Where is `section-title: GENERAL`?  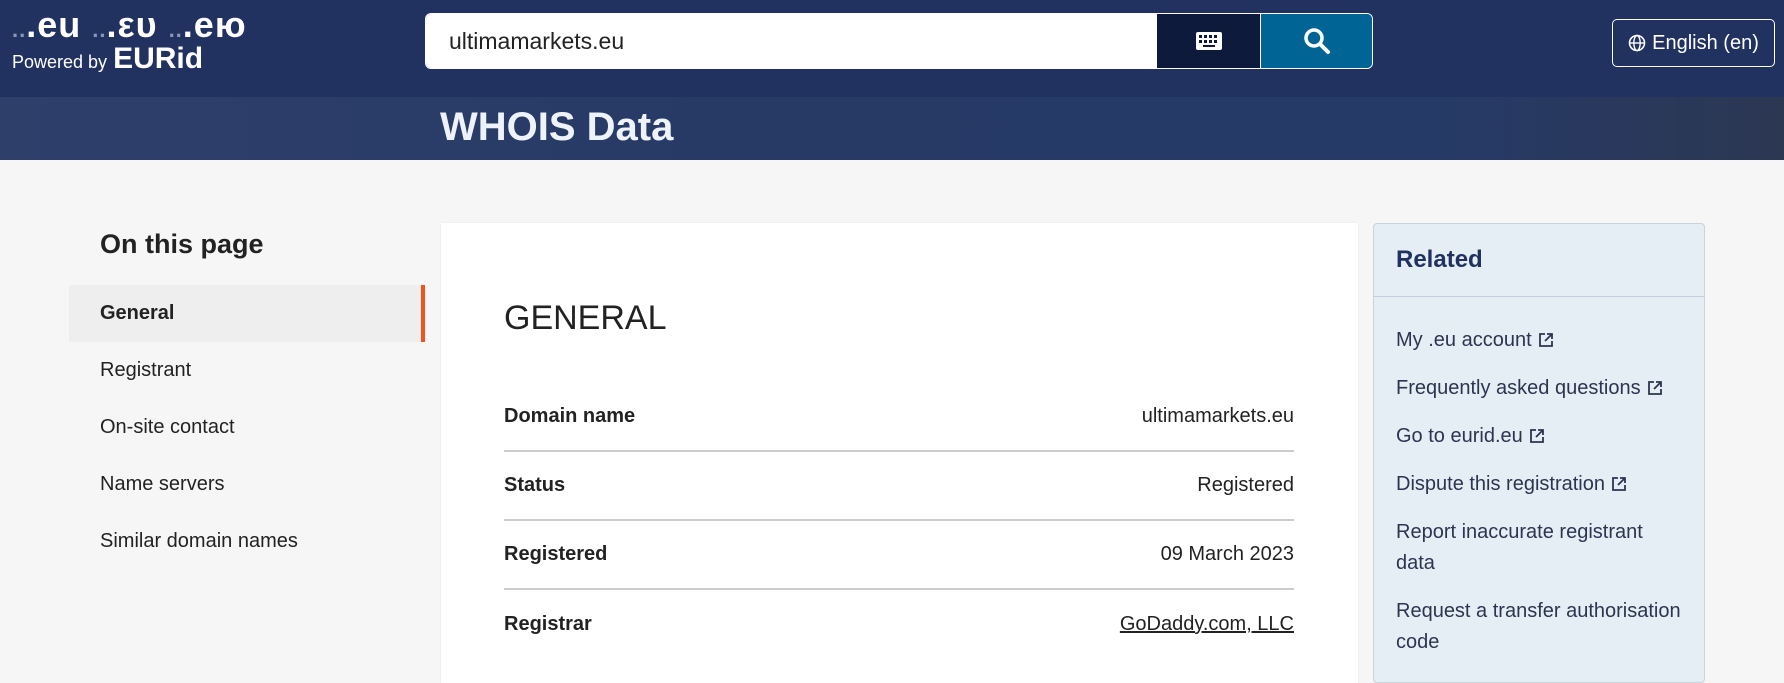
section-title: GENERAL is located at coordinates (585, 318).